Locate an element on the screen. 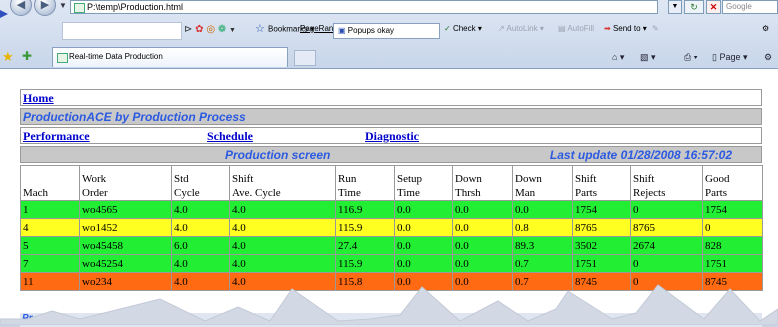 The width and height of the screenshot is (778, 327). toolbar-arrow-icon: ⊳ is located at coordinates (188, 29).